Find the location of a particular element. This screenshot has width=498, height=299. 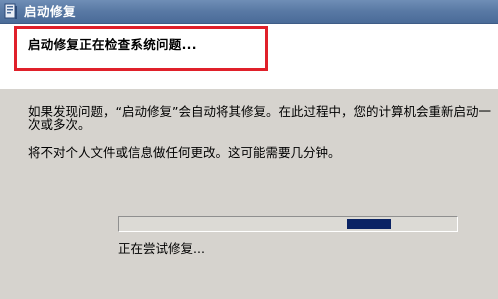

progress-marquee-chunk is located at coordinates (369, 224).